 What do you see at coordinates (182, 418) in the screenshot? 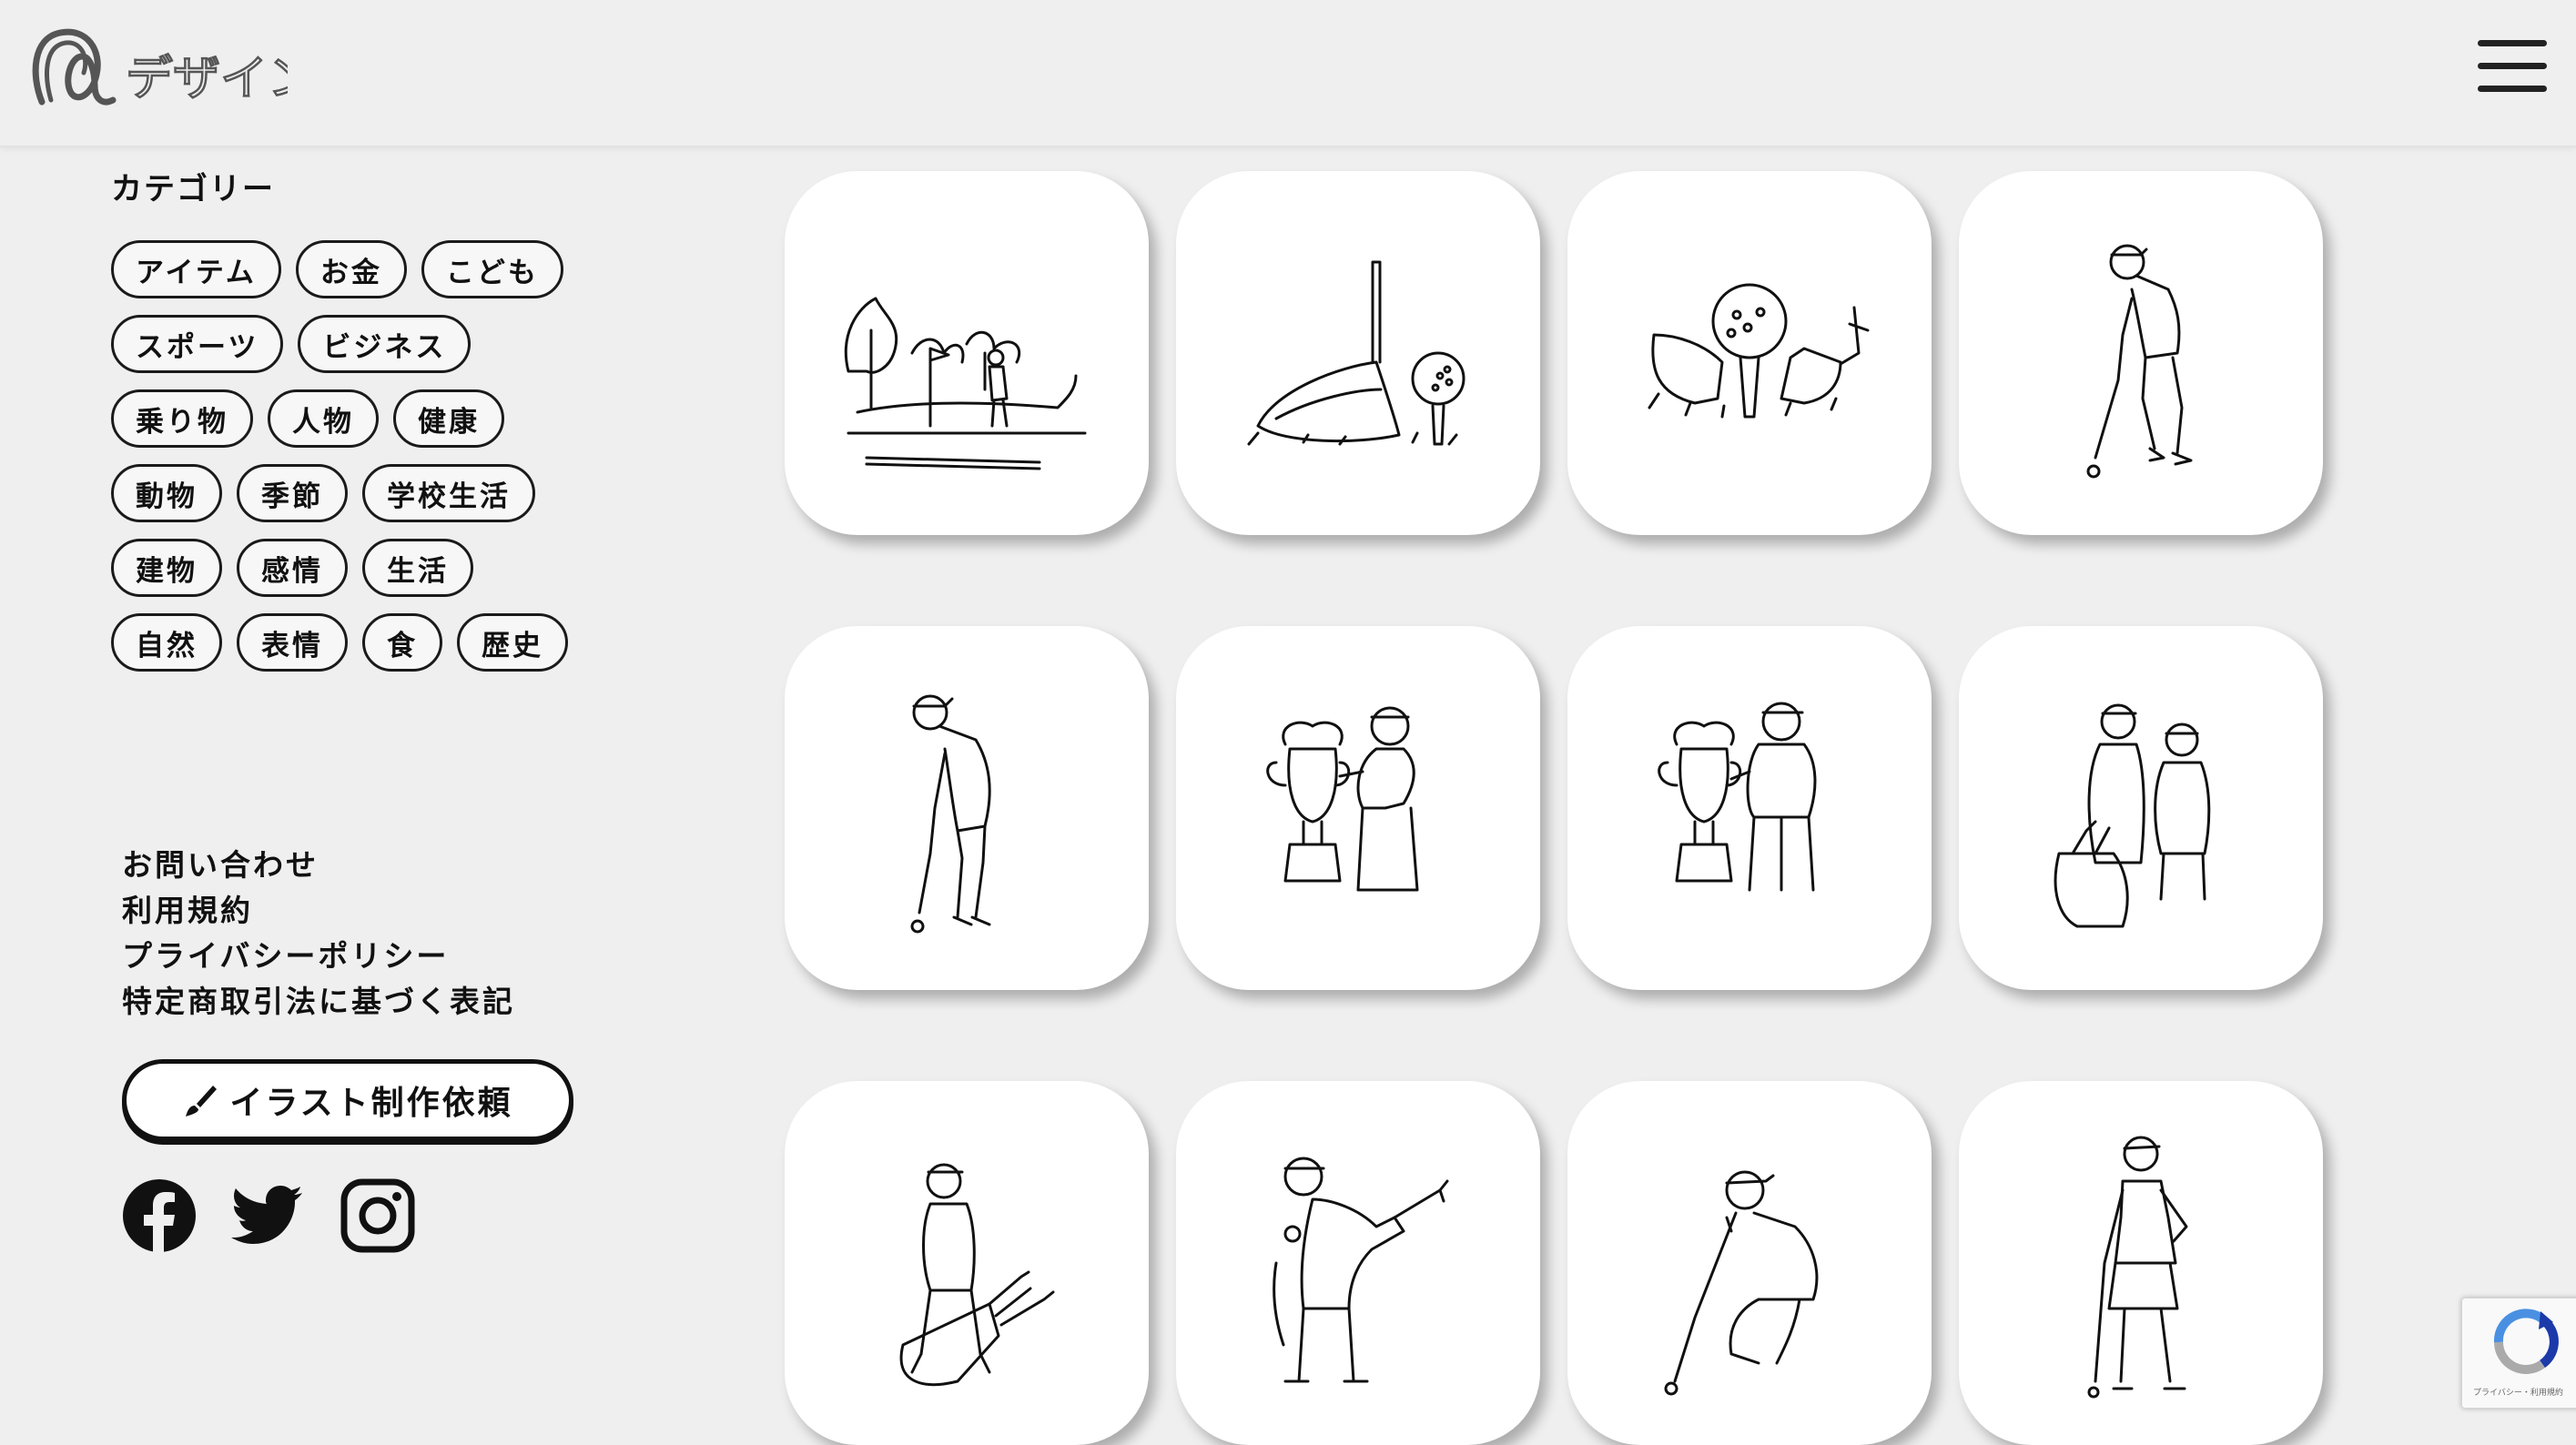
I see `tag-vehicles: 乗り物` at bounding box center [182, 418].